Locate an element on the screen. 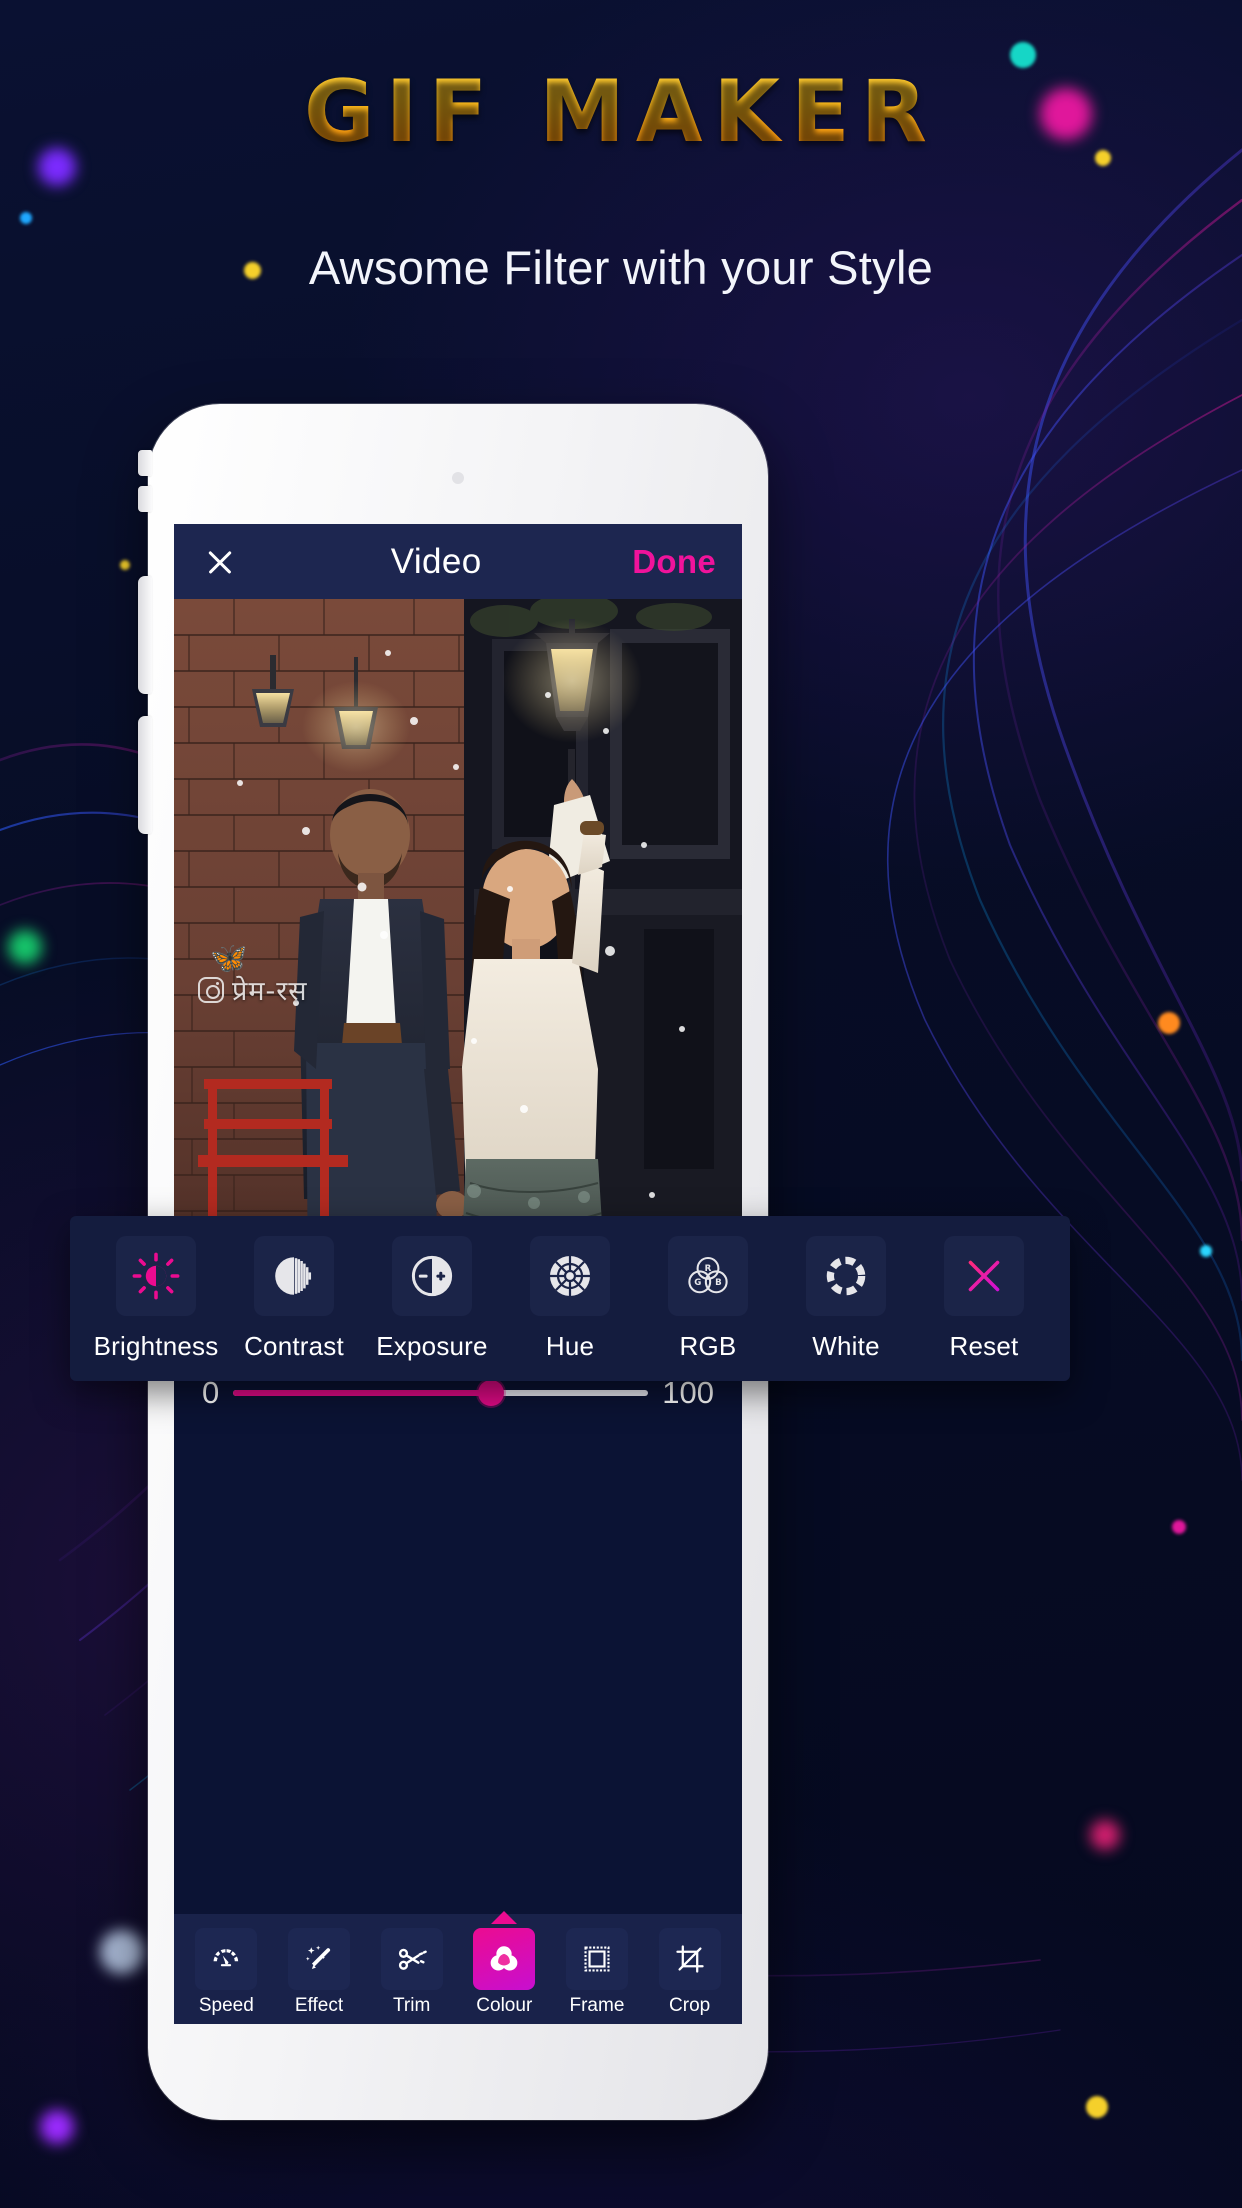  brightness-sun-icon is located at coordinates (156, 1275).